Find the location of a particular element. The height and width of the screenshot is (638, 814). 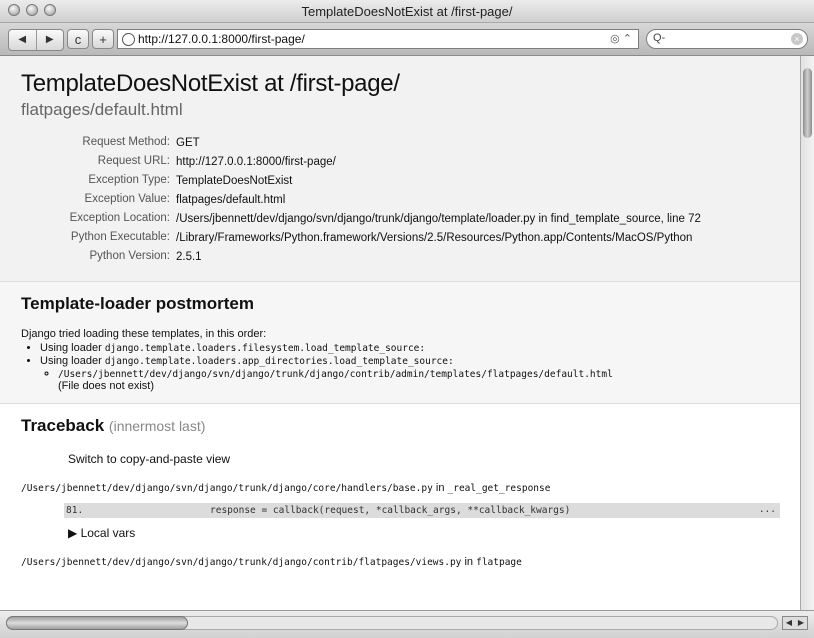

meta-key: Python Executable: is located at coordinates (120, 237).